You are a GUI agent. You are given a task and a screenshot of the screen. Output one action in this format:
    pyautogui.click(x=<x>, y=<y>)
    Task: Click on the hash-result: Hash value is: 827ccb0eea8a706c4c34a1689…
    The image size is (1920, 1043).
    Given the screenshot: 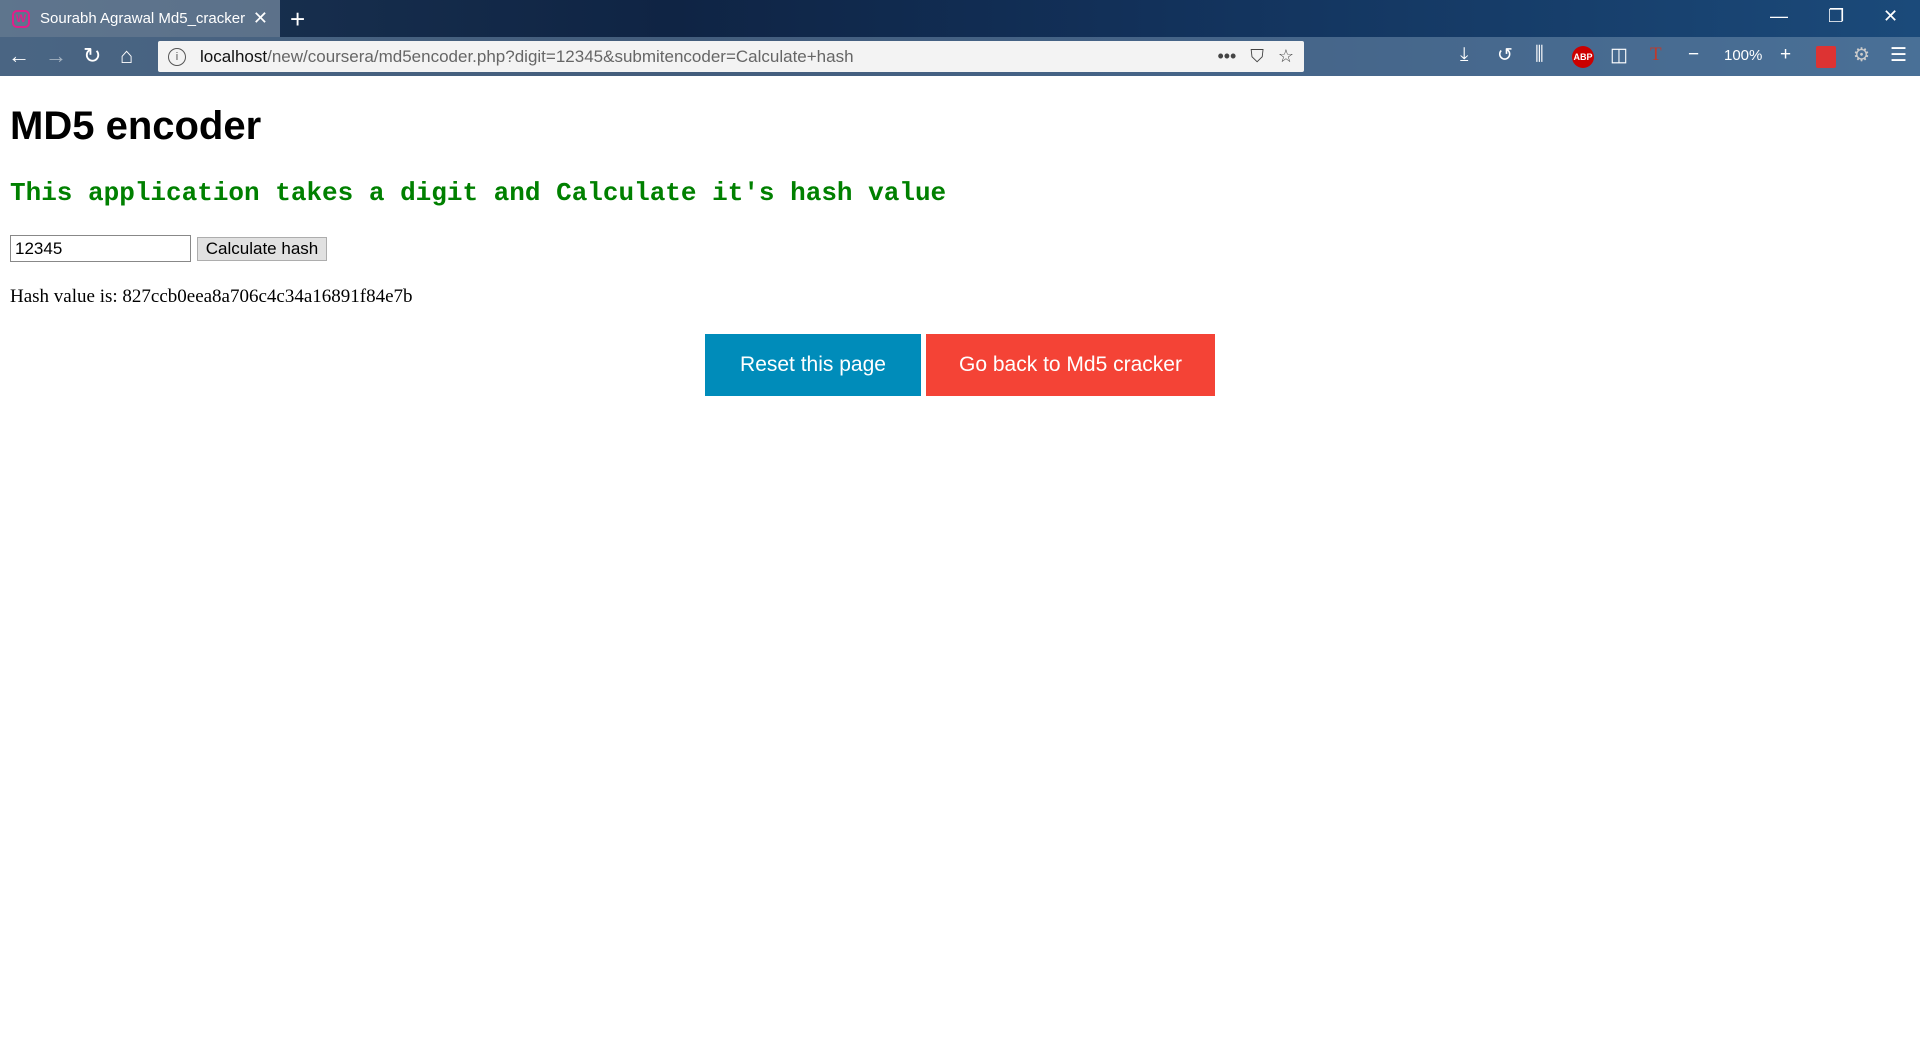 What is the action you would take?
    pyautogui.click(x=211, y=296)
    